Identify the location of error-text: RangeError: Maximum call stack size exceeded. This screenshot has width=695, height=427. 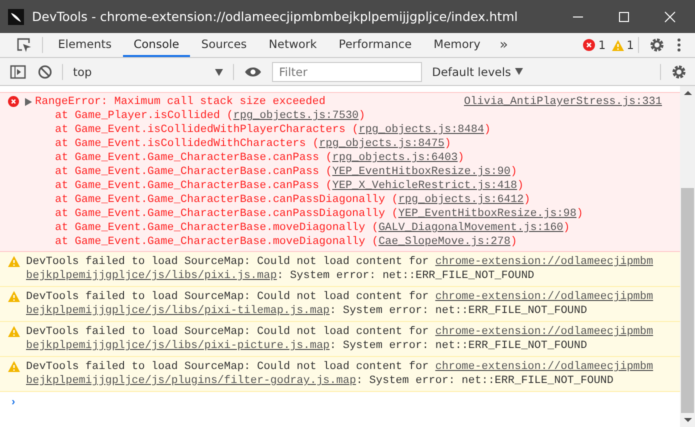
(180, 102).